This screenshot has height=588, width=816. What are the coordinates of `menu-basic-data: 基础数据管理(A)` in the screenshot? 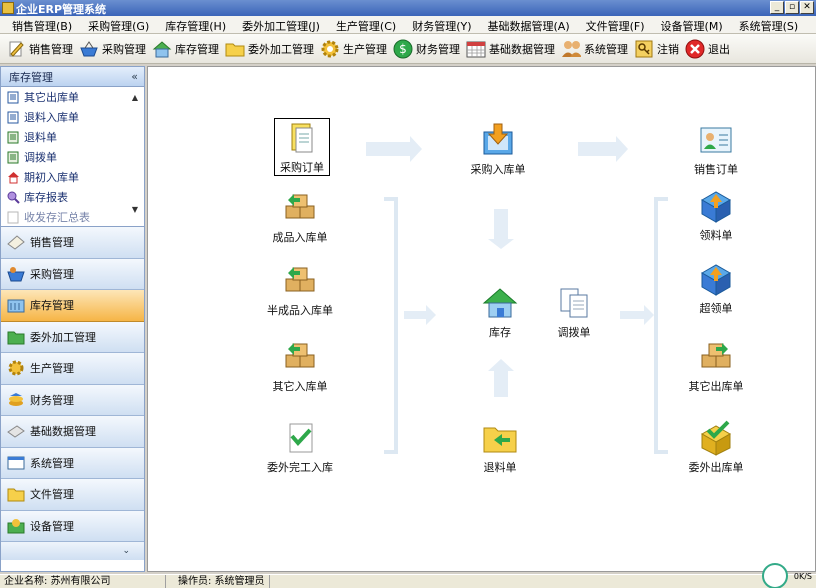 It's located at (529, 24).